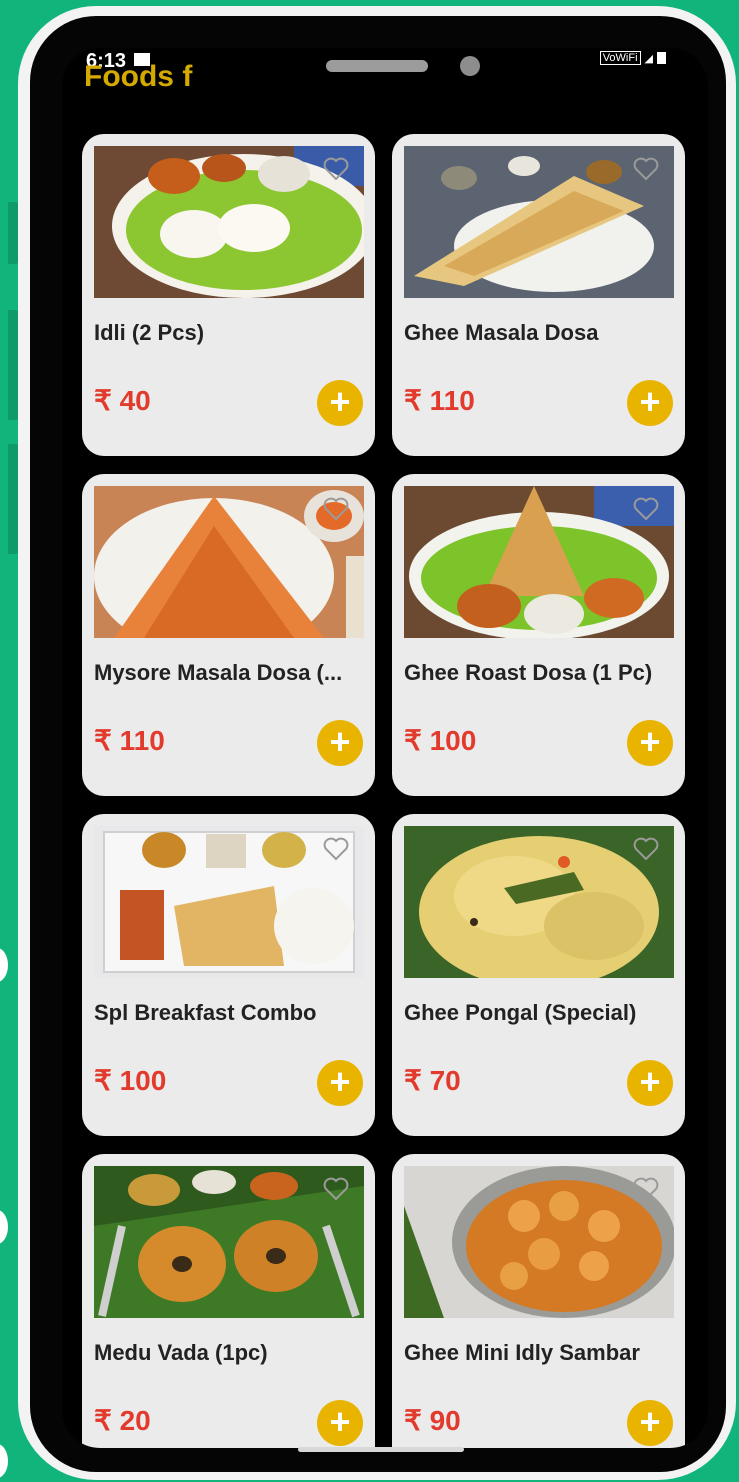  I want to click on food-price: ₹ 40, so click(122, 400).